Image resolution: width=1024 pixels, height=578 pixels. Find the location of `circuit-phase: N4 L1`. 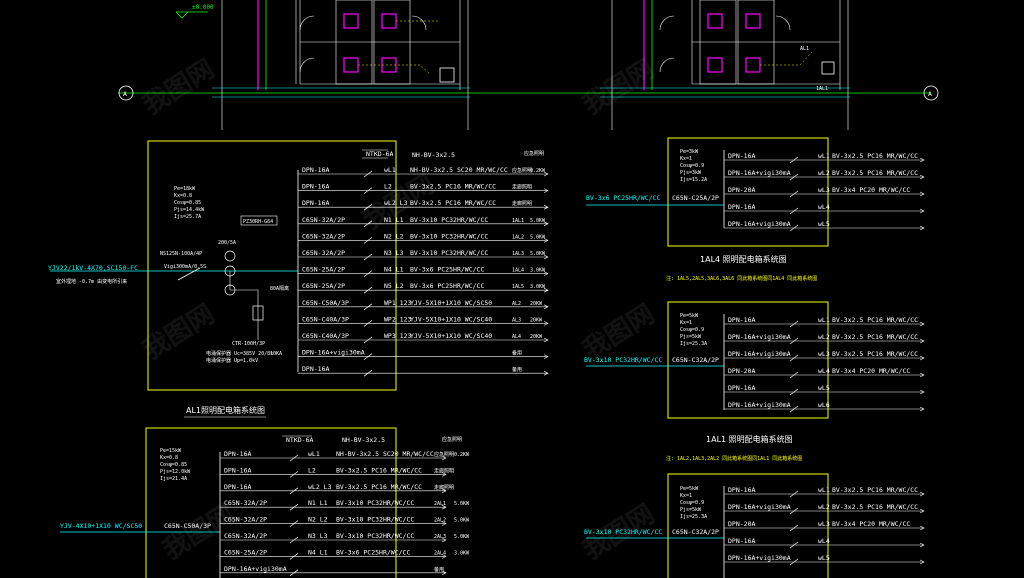

circuit-phase: N4 L1 is located at coordinates (394, 270).